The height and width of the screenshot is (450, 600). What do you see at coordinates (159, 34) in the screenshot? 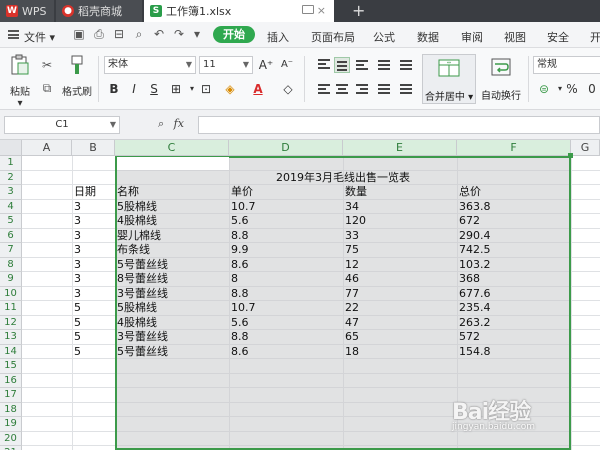
I see `undo-icon: ↶` at bounding box center [159, 34].